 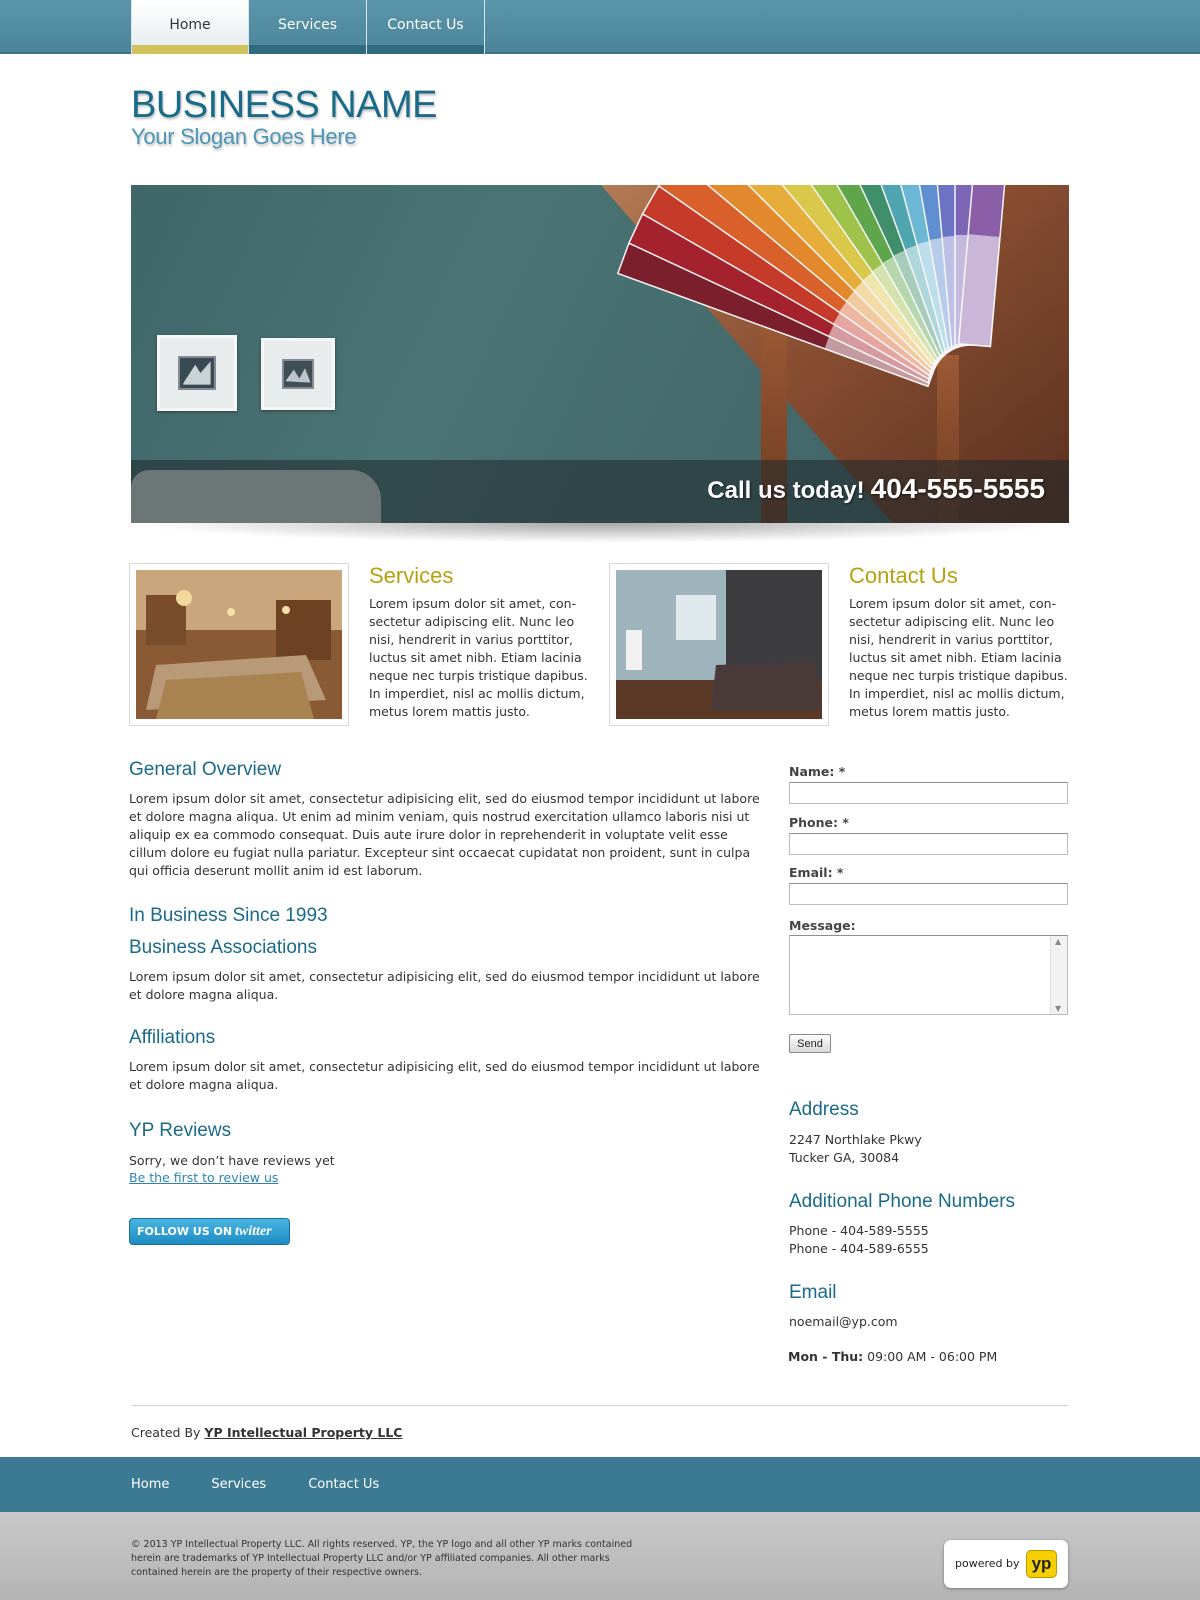 I want to click on email-input, so click(x=928, y=894).